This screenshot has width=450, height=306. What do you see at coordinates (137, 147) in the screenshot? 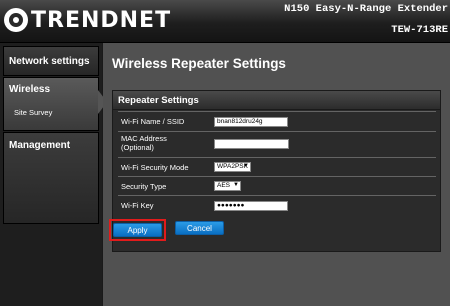
I see `mac-label-line2: (Optional)` at bounding box center [137, 147].